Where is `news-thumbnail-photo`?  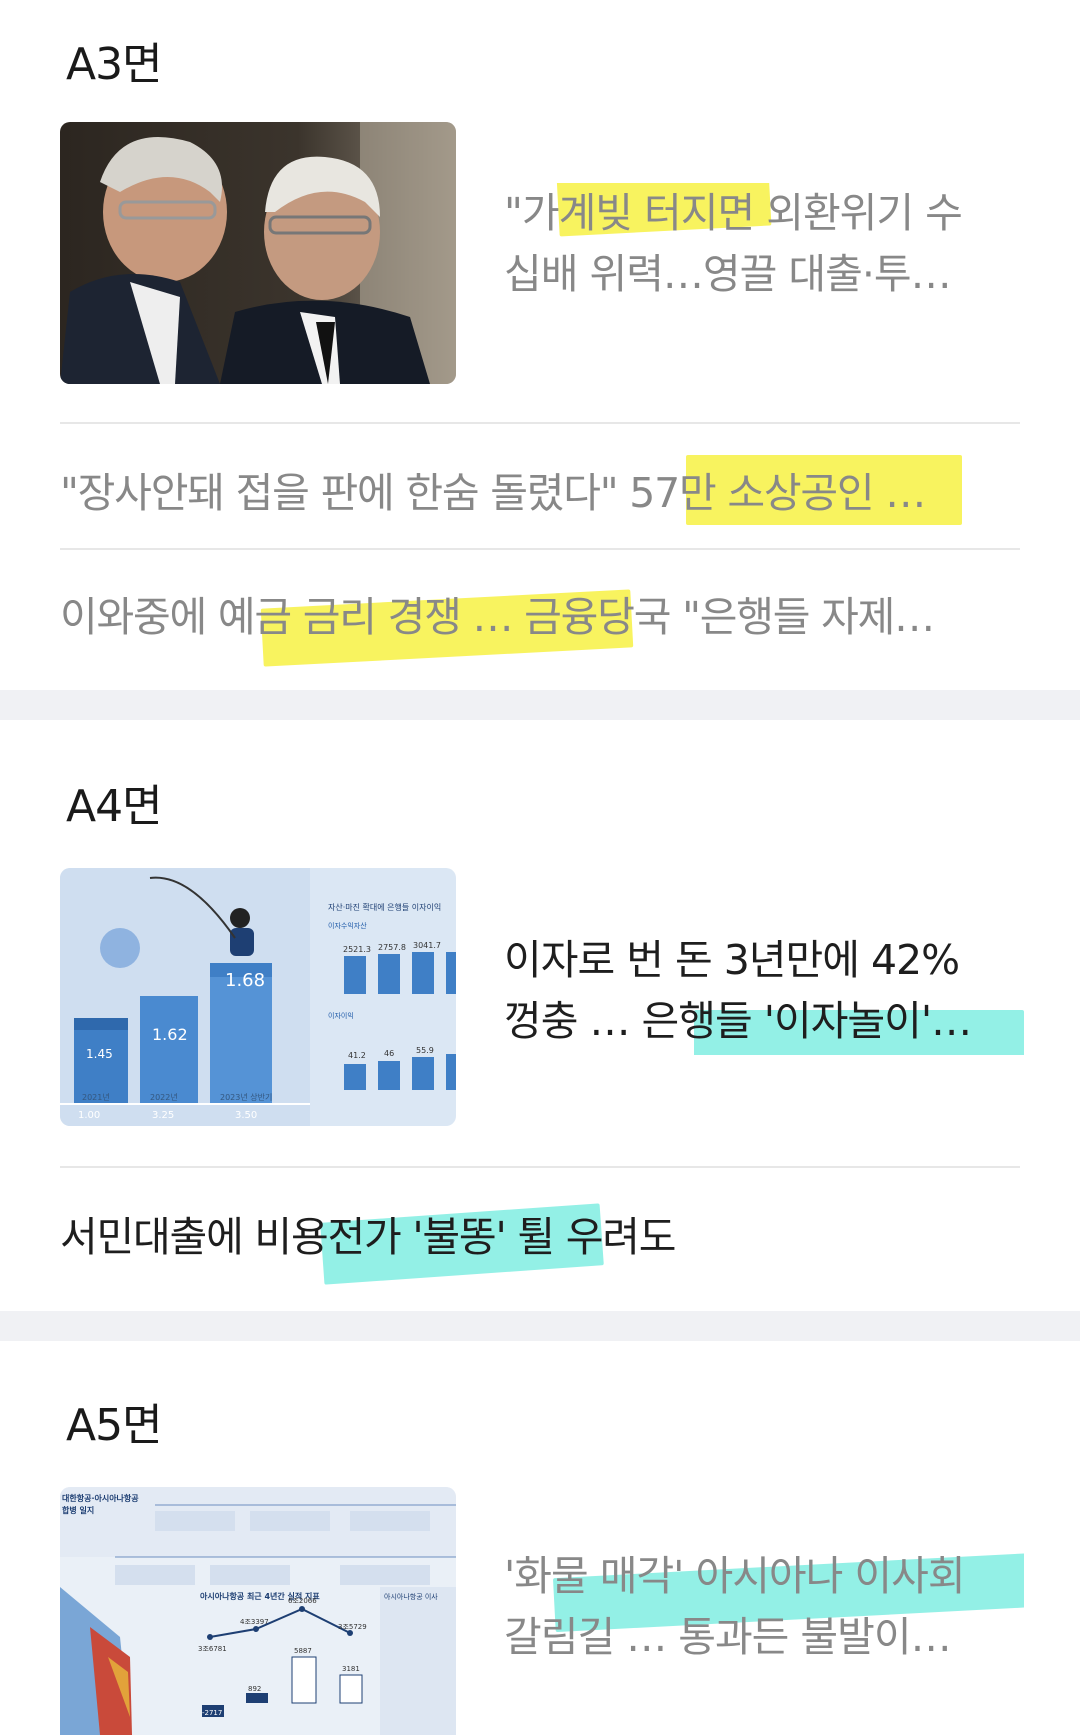 news-thumbnail-photo is located at coordinates (258, 253).